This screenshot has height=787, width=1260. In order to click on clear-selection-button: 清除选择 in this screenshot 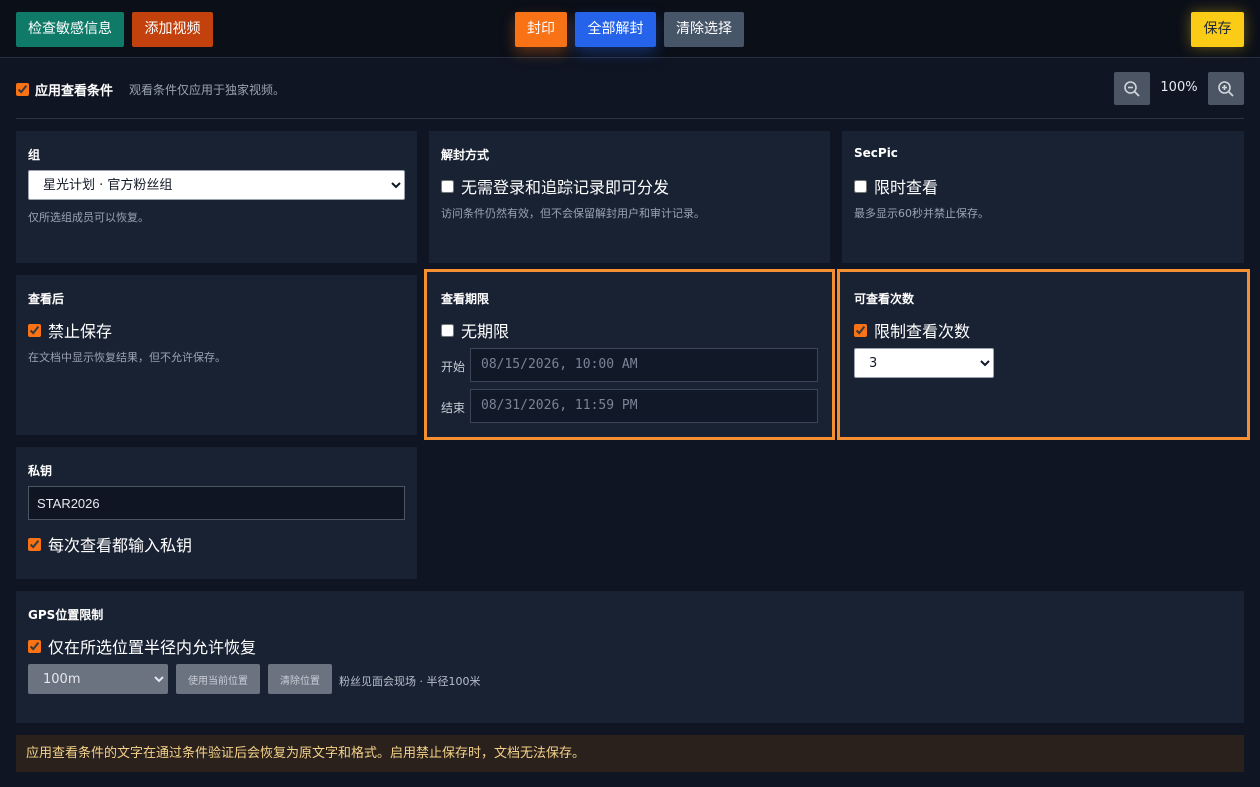, I will do `click(704, 29)`.